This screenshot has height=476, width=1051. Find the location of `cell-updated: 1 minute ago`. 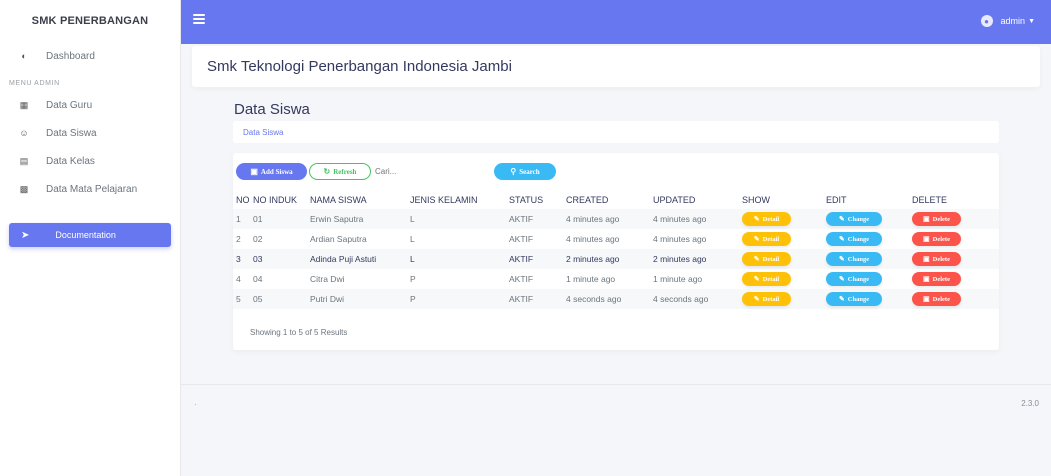

cell-updated: 1 minute ago is located at coordinates (678, 279).